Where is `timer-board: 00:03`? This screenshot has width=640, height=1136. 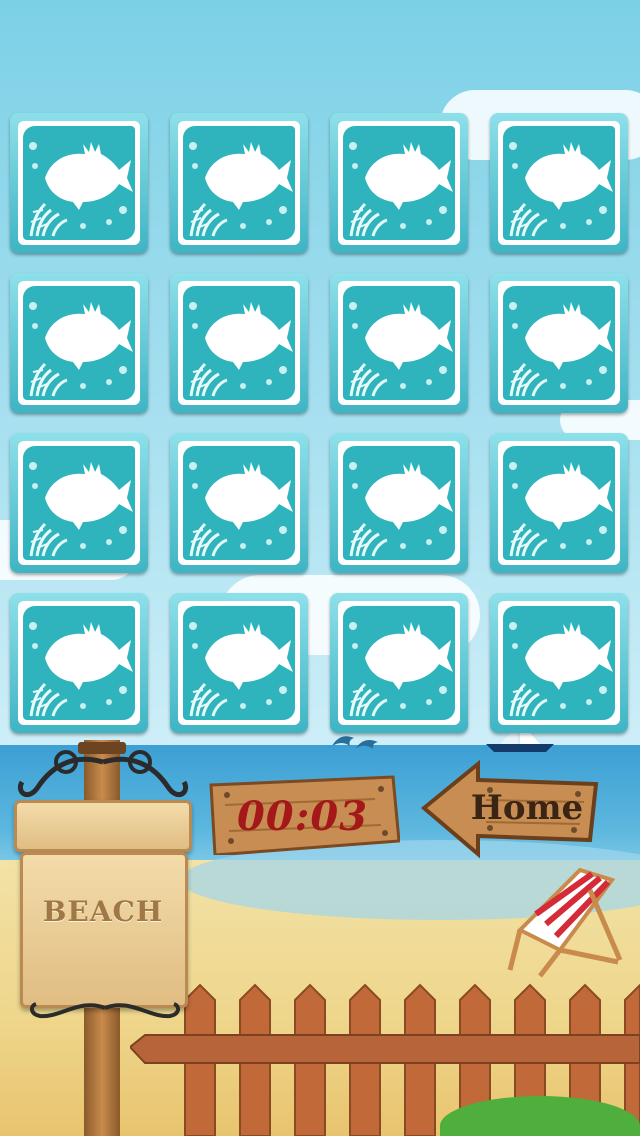
timer-board: 00:03 is located at coordinates (303, 816).